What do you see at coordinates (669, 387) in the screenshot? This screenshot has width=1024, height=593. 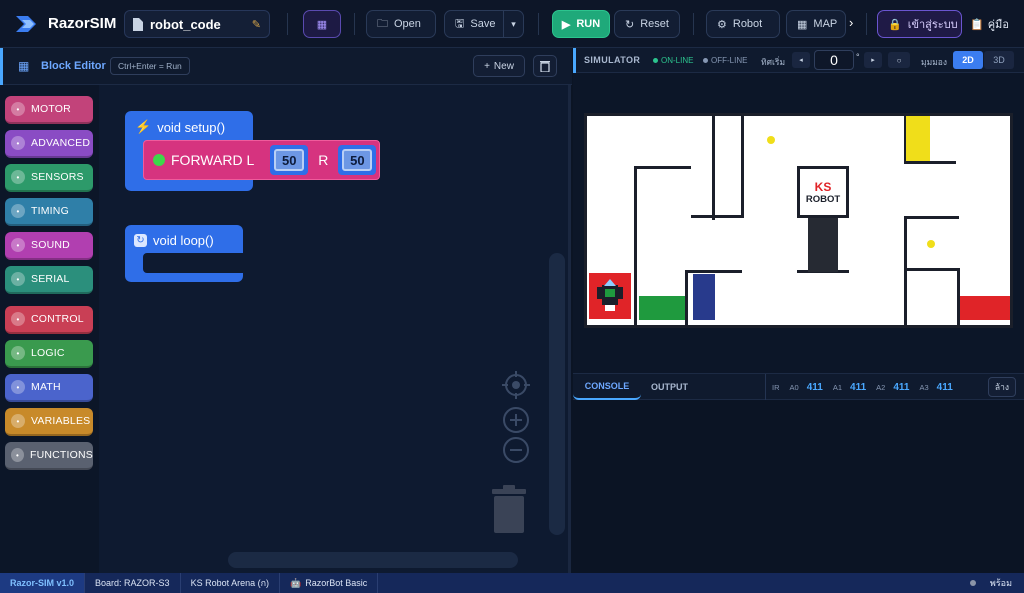 I see `tab-output: OUTPUT` at bounding box center [669, 387].